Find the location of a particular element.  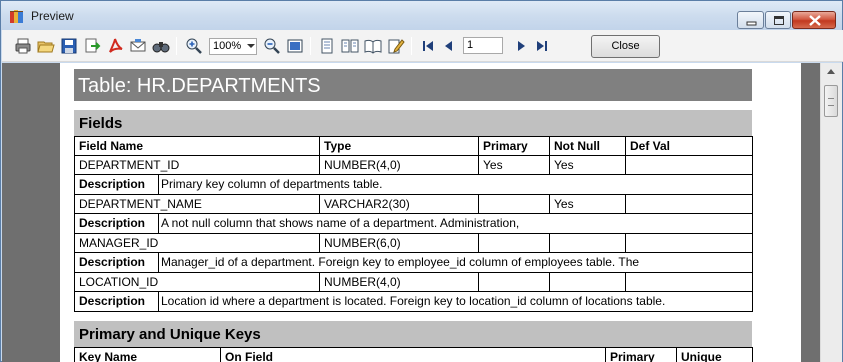

minimize-button is located at coordinates (750, 20).